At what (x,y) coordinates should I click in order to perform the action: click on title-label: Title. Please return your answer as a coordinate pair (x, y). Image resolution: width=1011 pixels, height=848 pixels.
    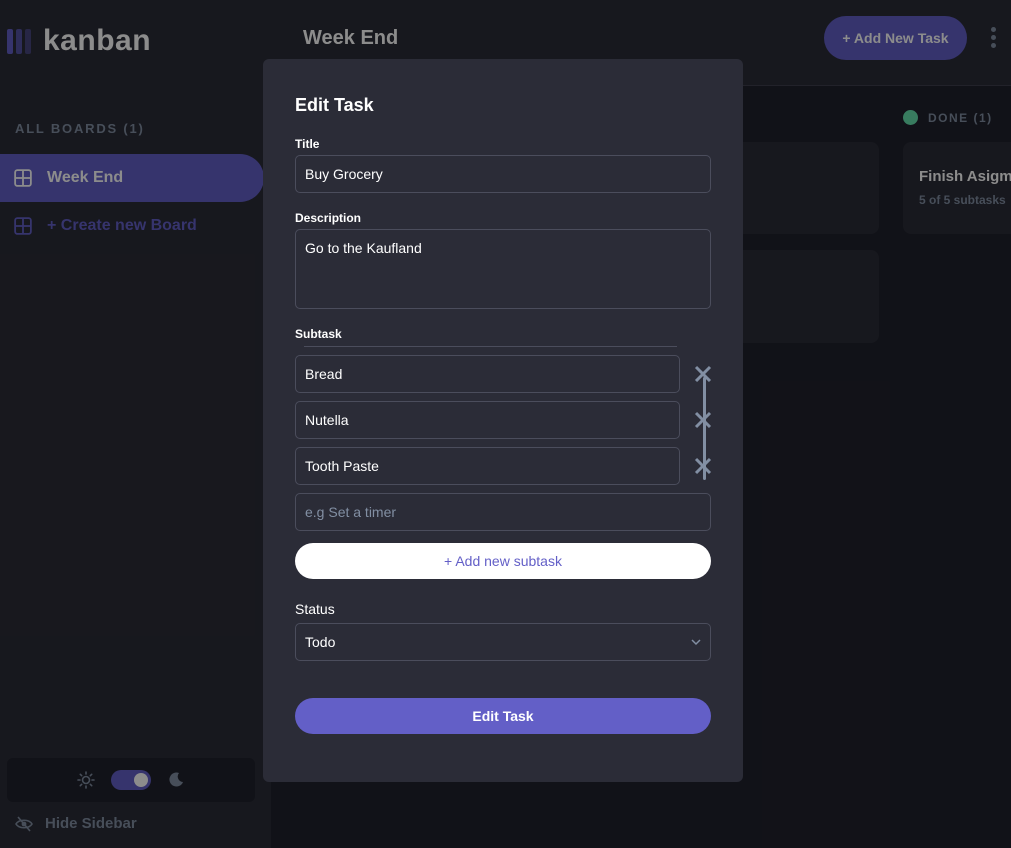
    Looking at the image, I should click on (307, 144).